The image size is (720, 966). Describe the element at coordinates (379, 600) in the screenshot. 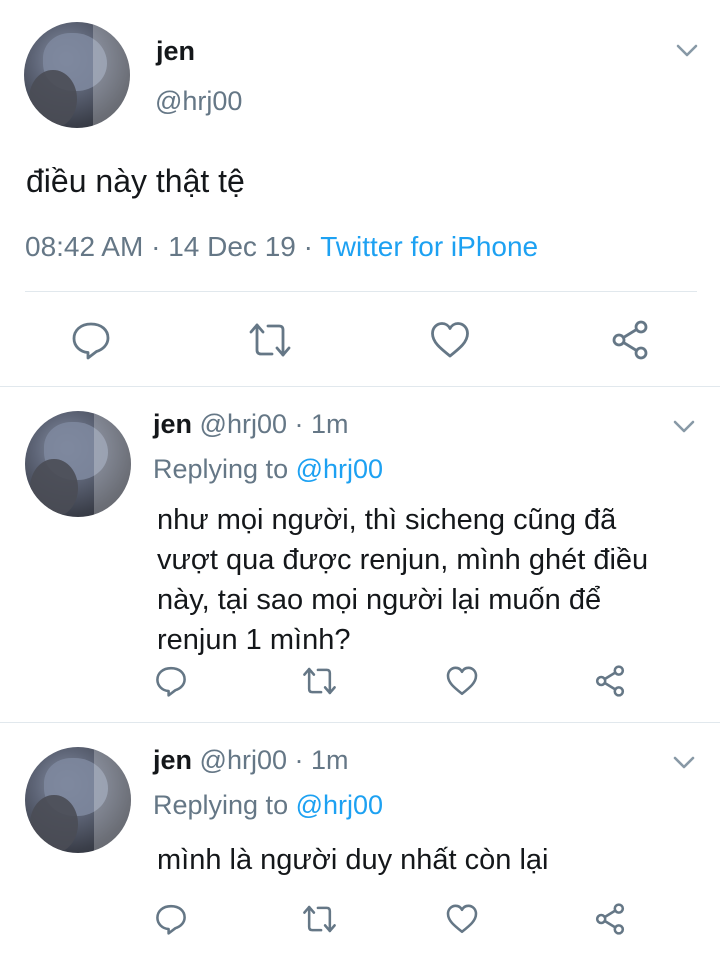

I see `reply-text-line: này, tại sao mọi người lại muốn để` at that location.